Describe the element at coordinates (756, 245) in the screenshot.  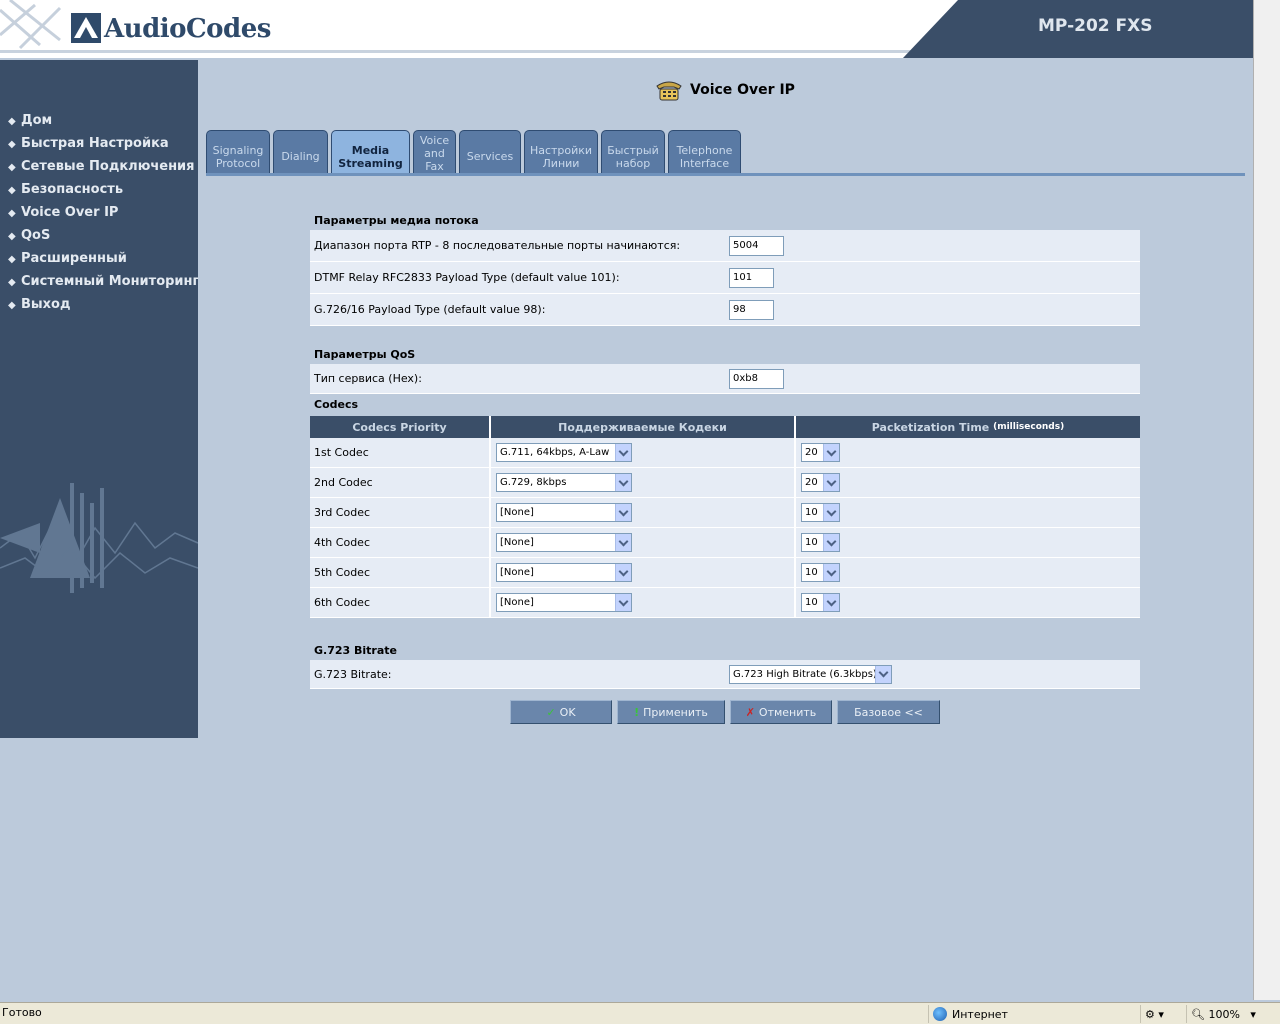
I see `rtp-port-input` at that location.